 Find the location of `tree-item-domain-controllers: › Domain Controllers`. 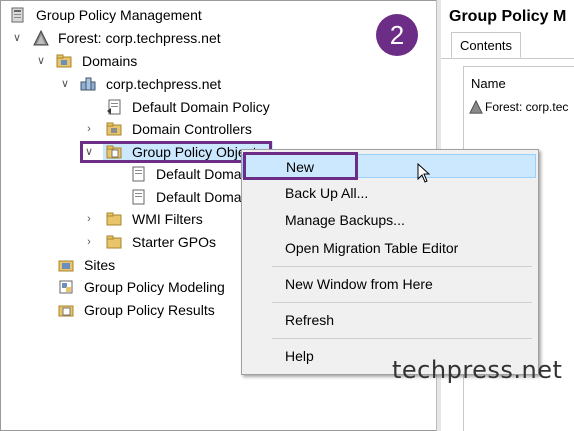

tree-item-domain-controllers: › Domain Controllers is located at coordinates (184, 129).